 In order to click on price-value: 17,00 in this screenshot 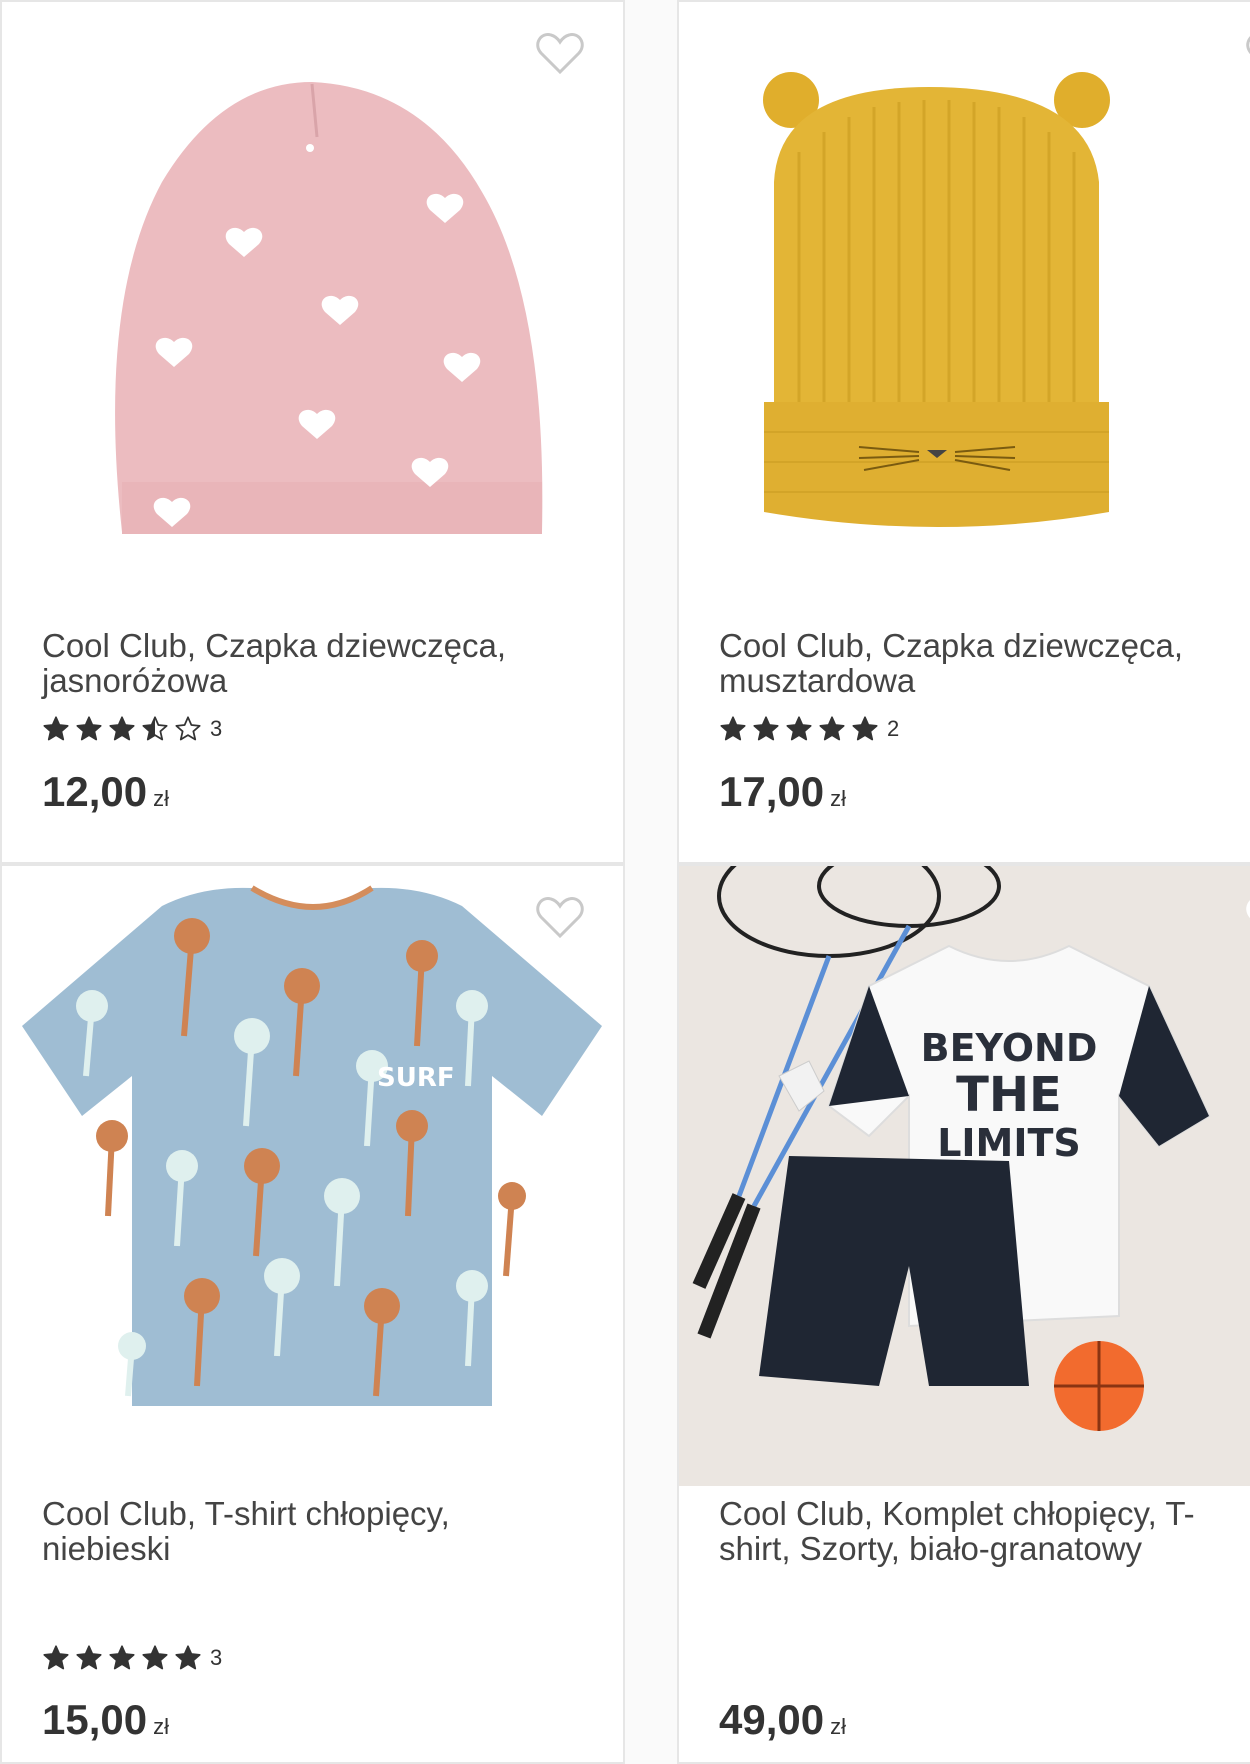, I will do `click(772, 791)`.